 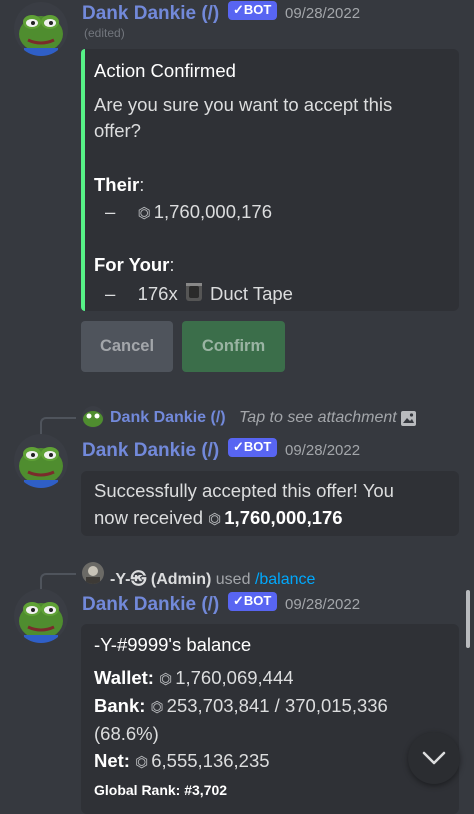 I want to click on jump-to-bottom-button, so click(x=434, y=758).